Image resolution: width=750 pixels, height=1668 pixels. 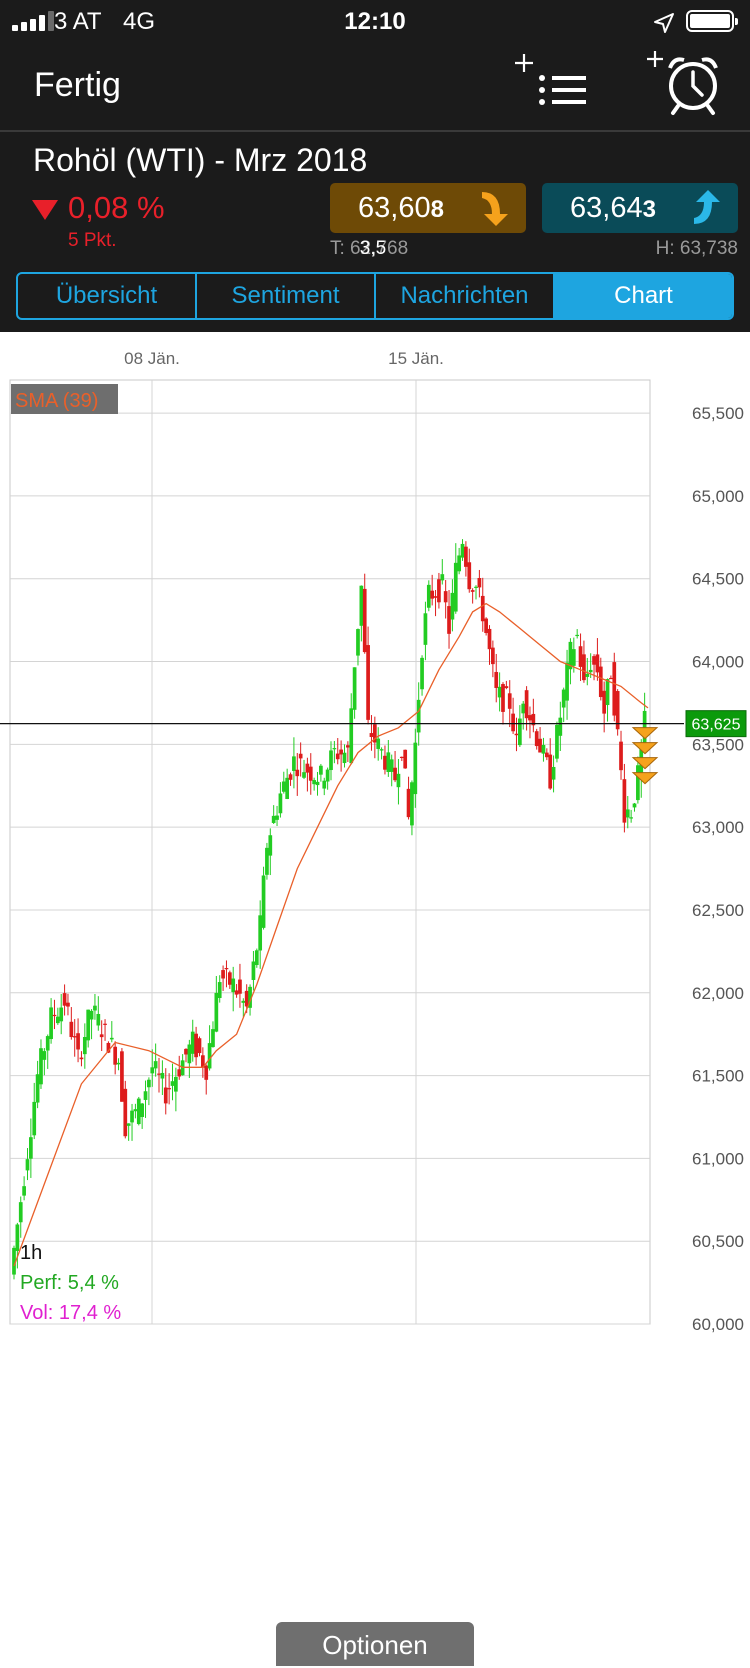 What do you see at coordinates (152, 358) in the screenshot?
I see `x-axis-label: 08 Jän.` at bounding box center [152, 358].